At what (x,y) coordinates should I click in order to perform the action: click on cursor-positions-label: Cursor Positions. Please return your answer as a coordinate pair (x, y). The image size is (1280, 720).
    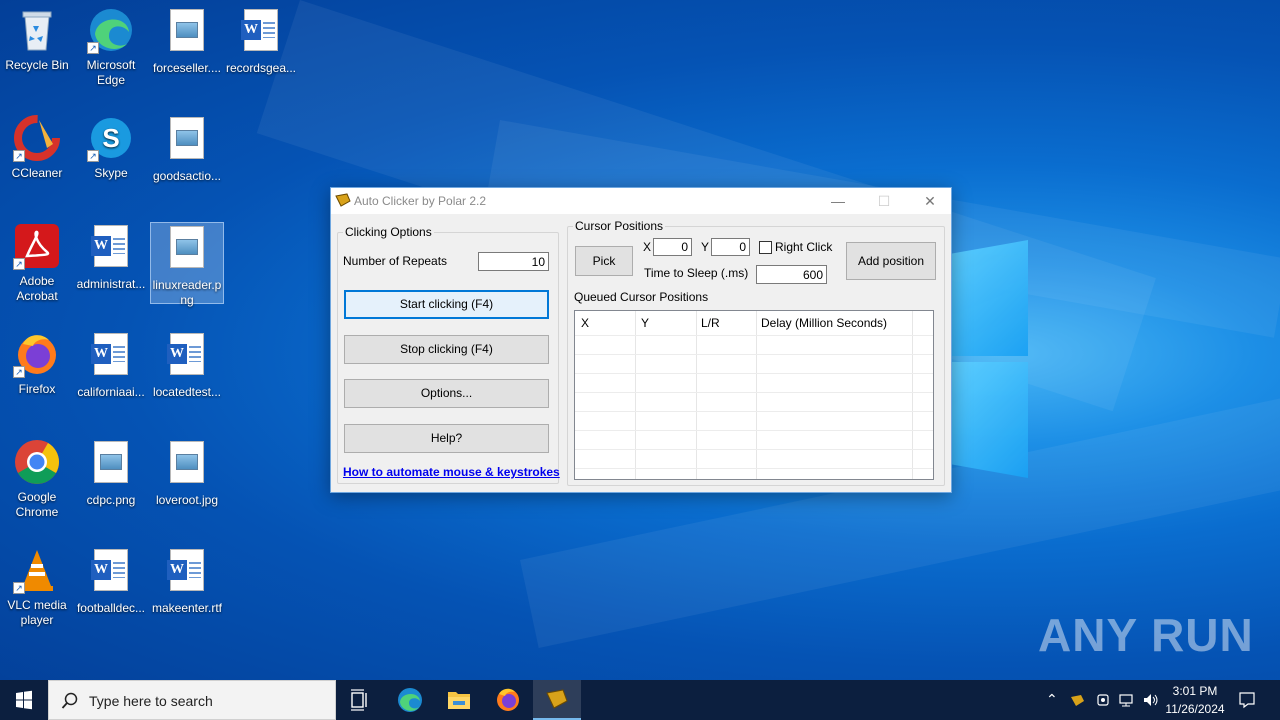
    Looking at the image, I should click on (619, 226).